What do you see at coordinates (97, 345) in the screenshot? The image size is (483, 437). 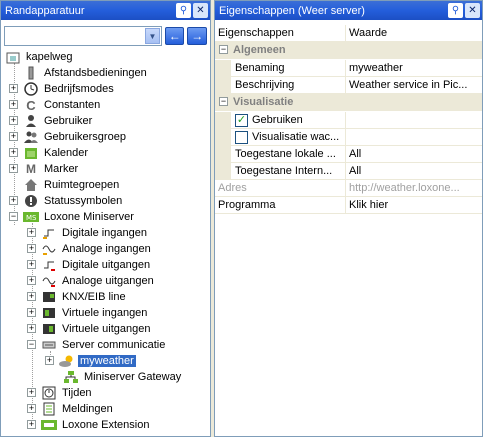 I see `tree-item-server-communication: − Server communicatie` at bounding box center [97, 345].